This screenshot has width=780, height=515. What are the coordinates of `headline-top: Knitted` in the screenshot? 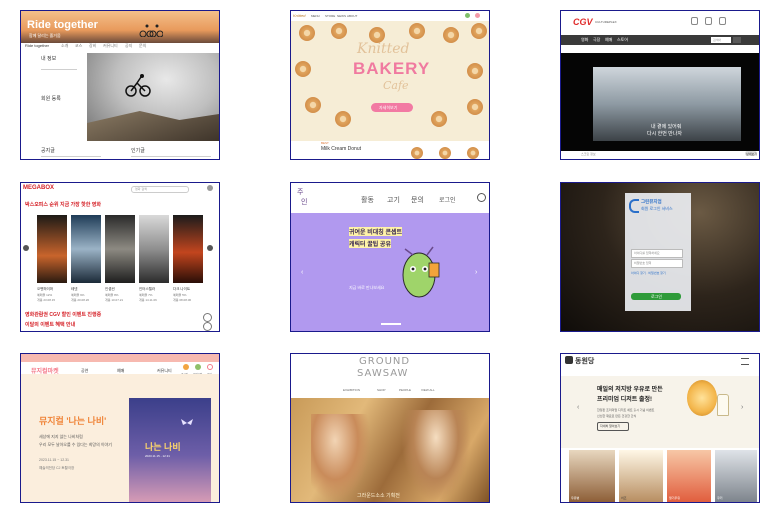 It's located at (383, 49).